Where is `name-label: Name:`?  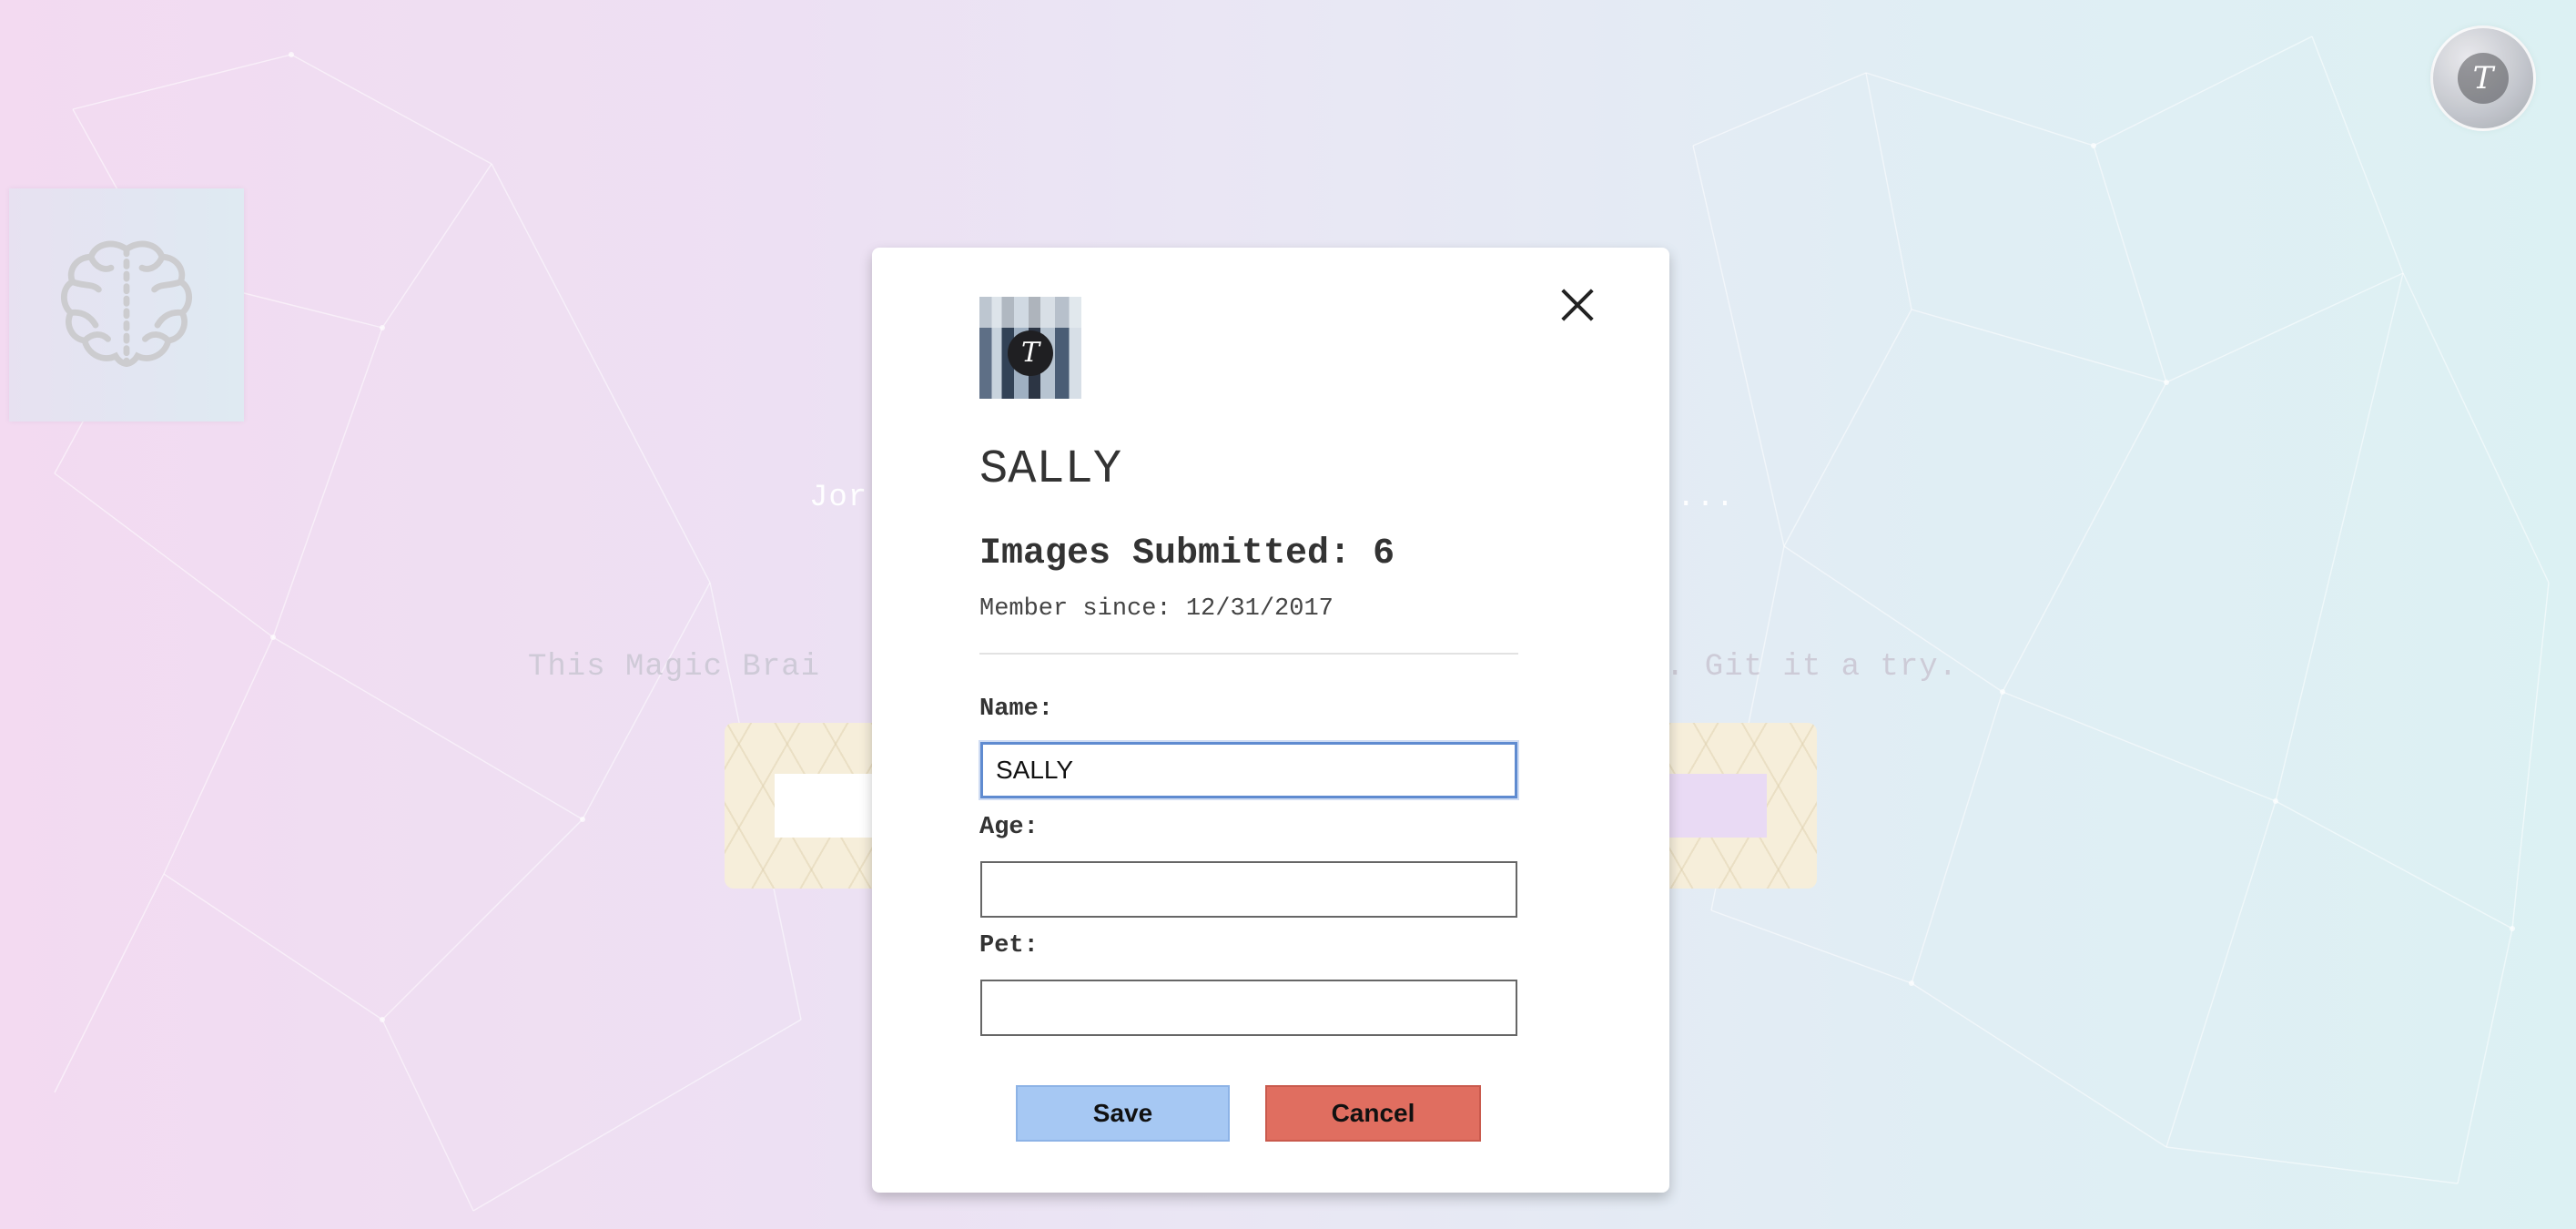
name-label: Name: is located at coordinates (1016, 709).